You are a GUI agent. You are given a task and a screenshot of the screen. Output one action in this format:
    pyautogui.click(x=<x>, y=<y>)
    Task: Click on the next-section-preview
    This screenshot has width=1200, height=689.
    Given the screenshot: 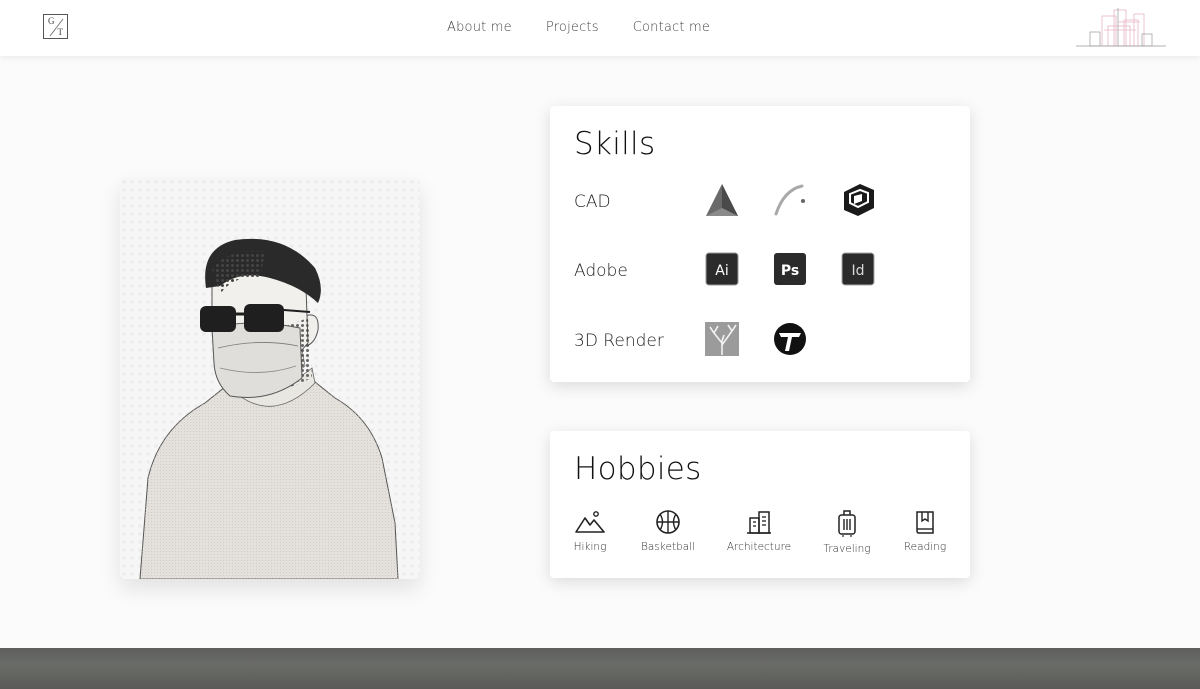 What is the action you would take?
    pyautogui.click(x=600, y=668)
    